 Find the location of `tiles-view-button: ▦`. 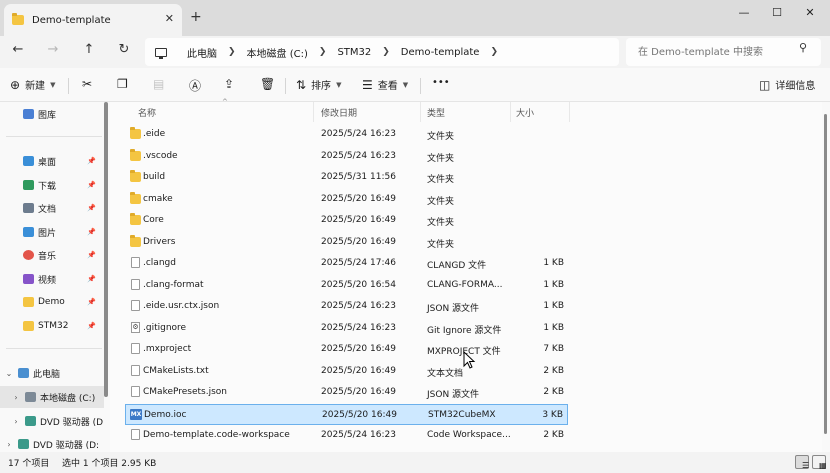

tiles-view-button: ▦ is located at coordinates (819, 462).